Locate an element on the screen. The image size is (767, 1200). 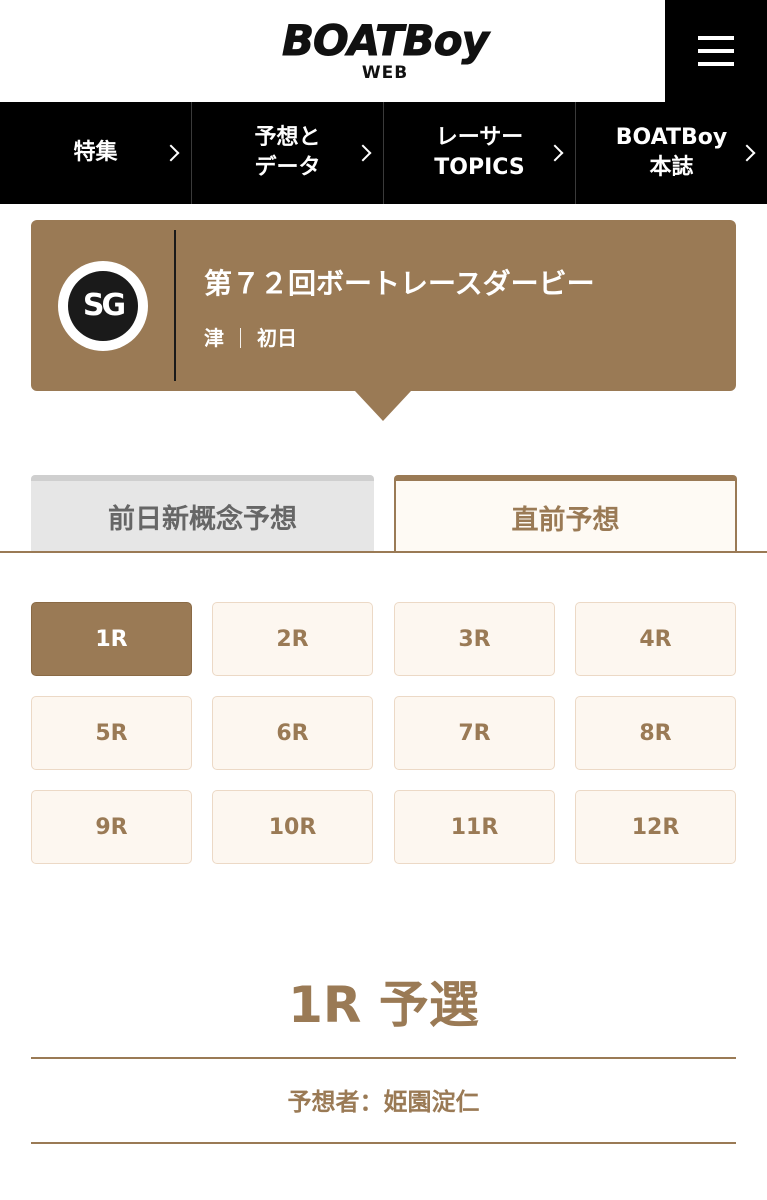
race-button-9r: 9R is located at coordinates (111, 827).